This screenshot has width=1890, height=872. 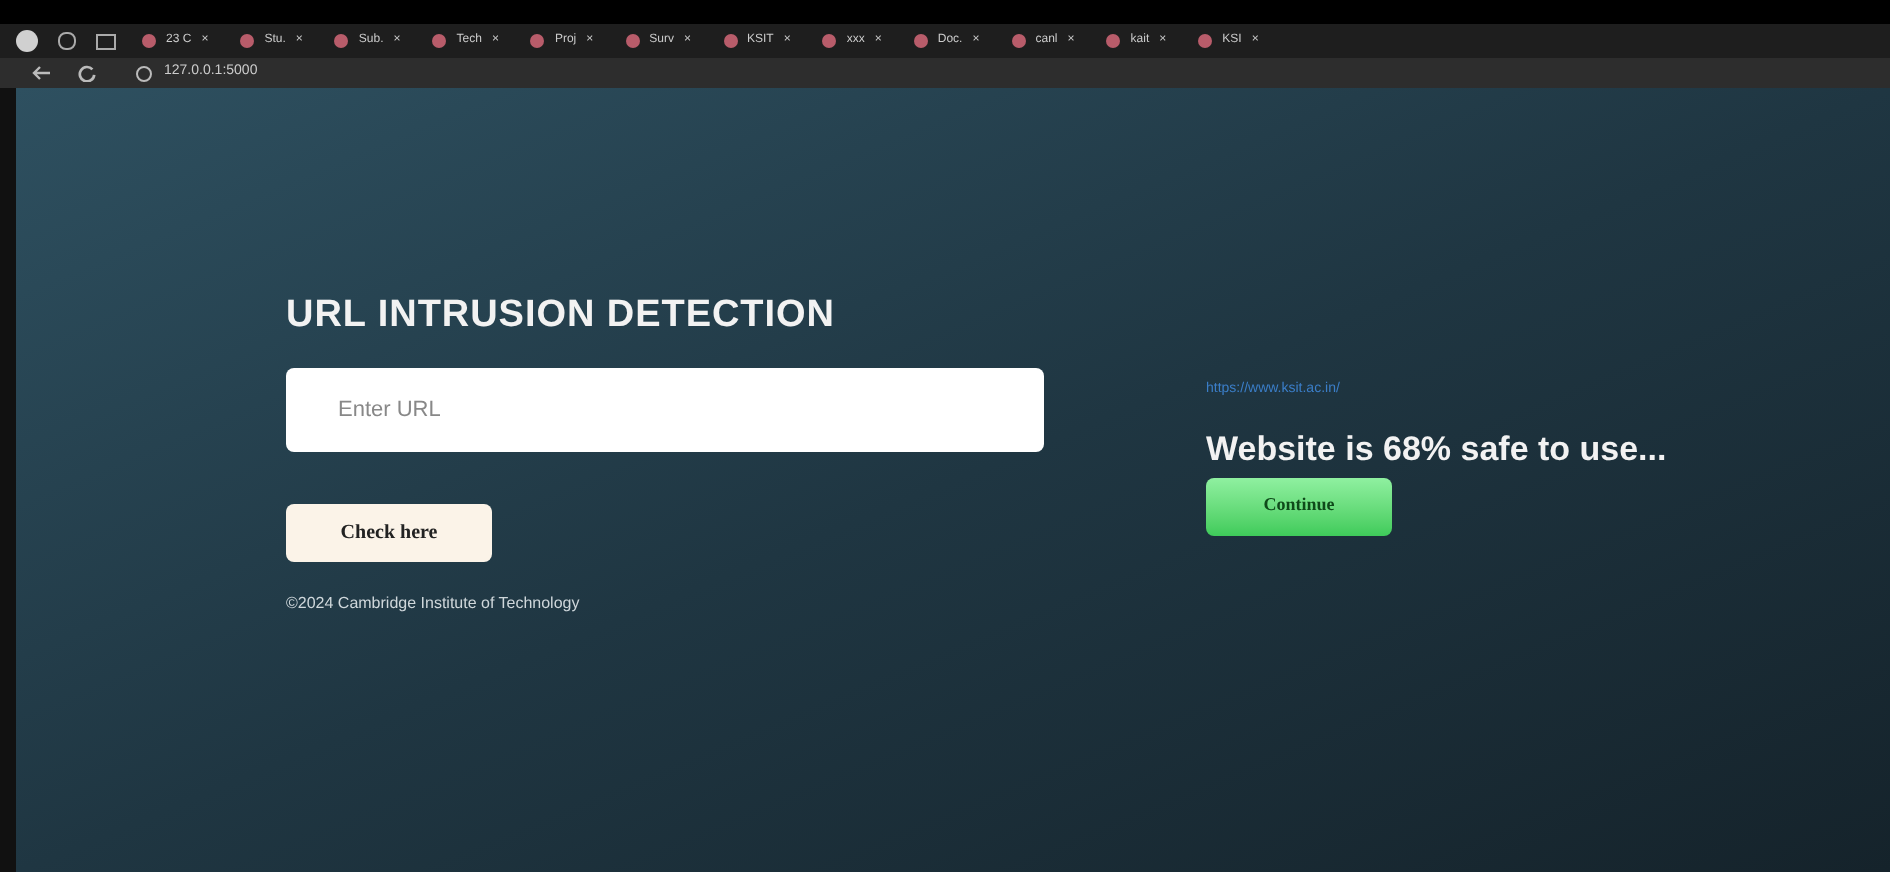 I want to click on continue-button: Continue, so click(x=1299, y=506).